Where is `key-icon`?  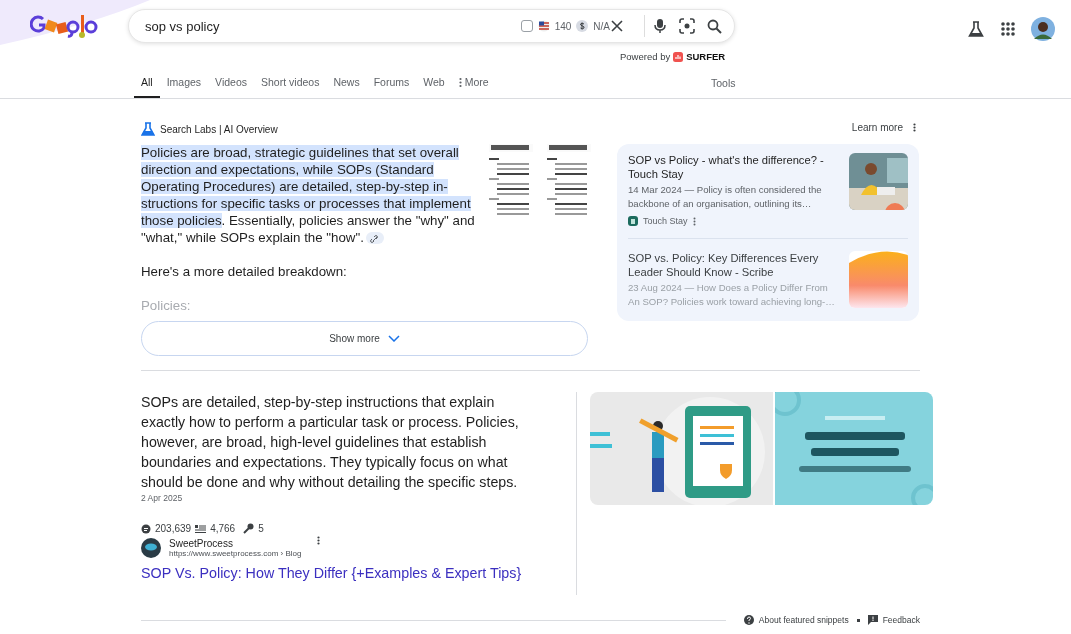
key-icon is located at coordinates (249, 528).